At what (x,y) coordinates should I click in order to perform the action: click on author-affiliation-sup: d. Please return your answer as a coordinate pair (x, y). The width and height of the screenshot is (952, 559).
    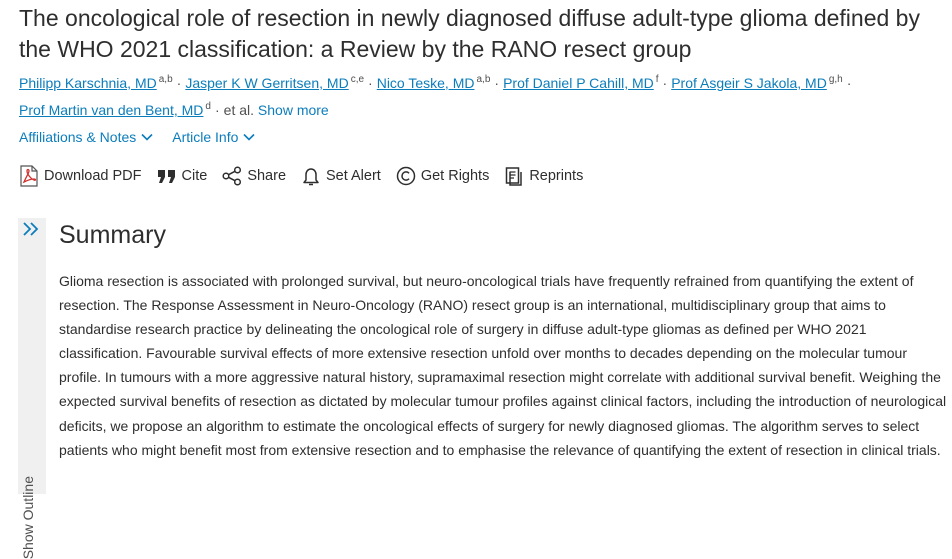
    Looking at the image, I should click on (208, 107).